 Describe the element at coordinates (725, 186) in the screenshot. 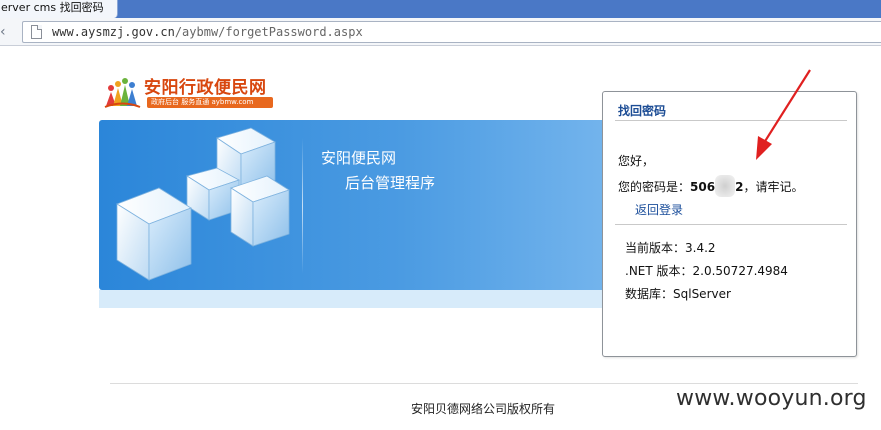

I see `password-redaction` at that location.